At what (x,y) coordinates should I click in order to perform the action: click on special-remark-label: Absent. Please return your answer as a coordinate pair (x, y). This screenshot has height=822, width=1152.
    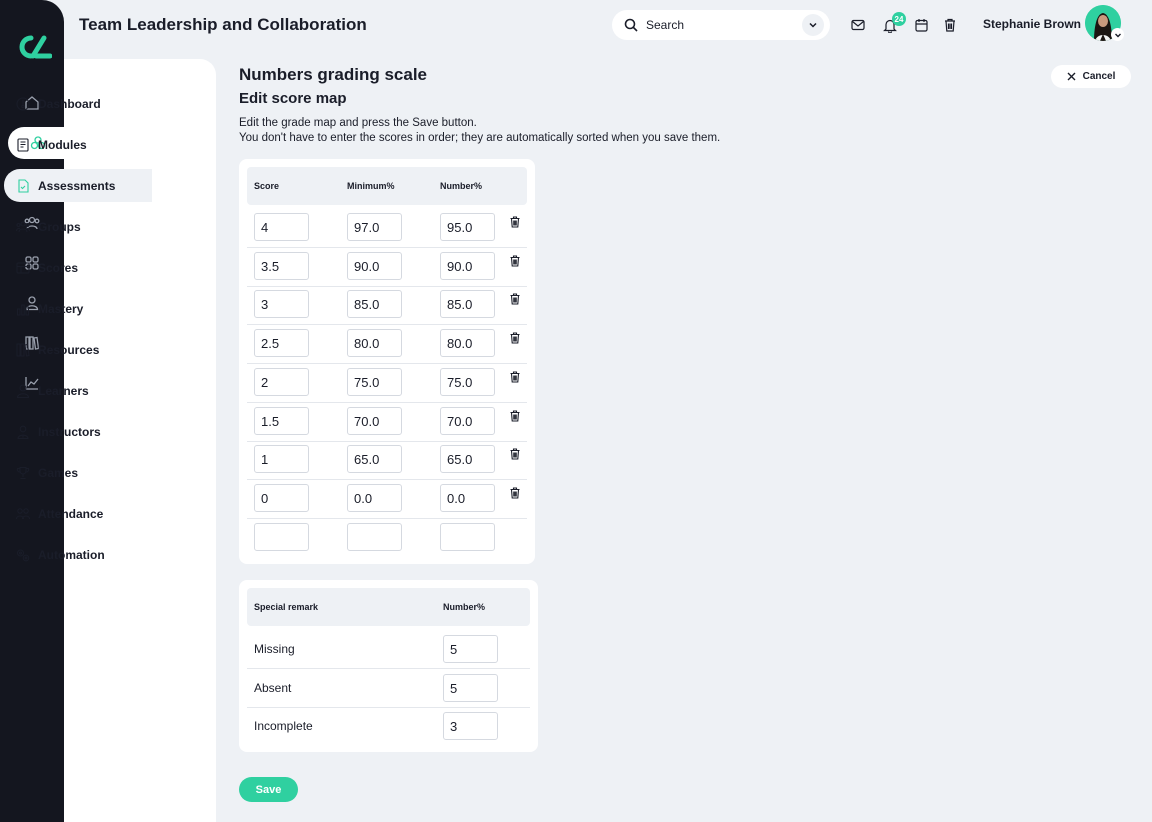
    Looking at the image, I should click on (273, 688).